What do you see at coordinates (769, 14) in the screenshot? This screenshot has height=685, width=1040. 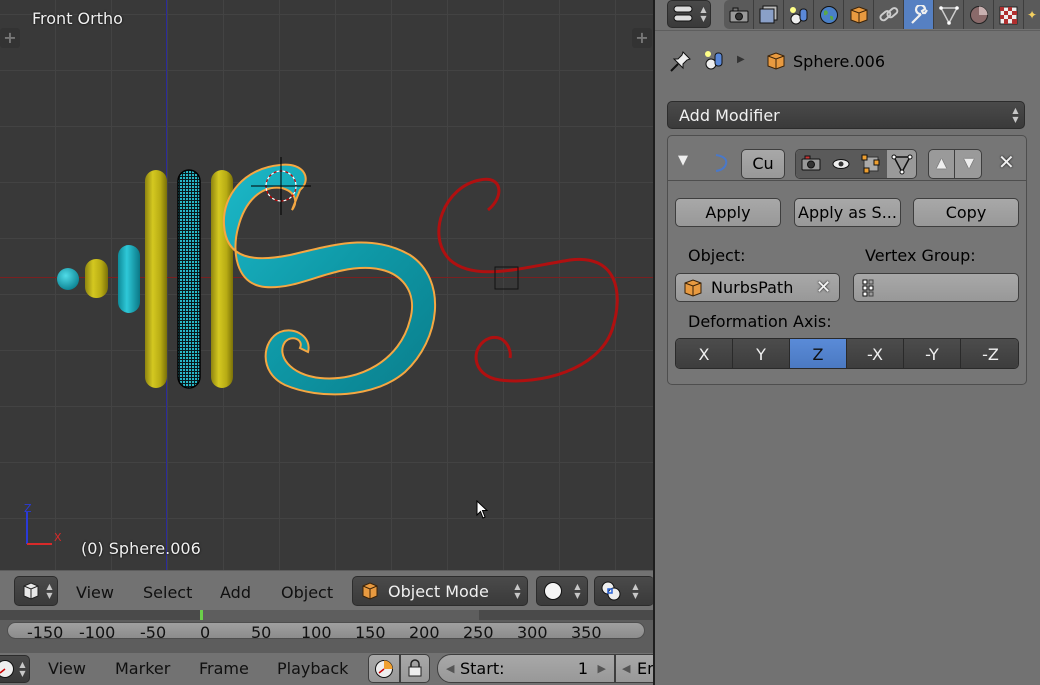 I see `tab-render-layers` at bounding box center [769, 14].